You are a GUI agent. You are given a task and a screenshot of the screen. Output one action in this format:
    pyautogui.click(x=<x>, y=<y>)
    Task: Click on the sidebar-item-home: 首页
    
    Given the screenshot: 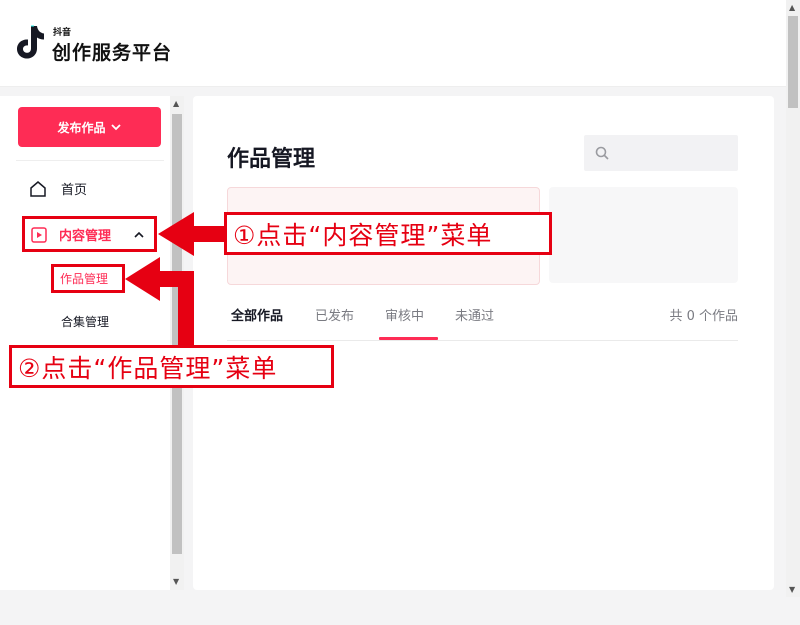 What is the action you would take?
    pyautogui.click(x=58, y=188)
    